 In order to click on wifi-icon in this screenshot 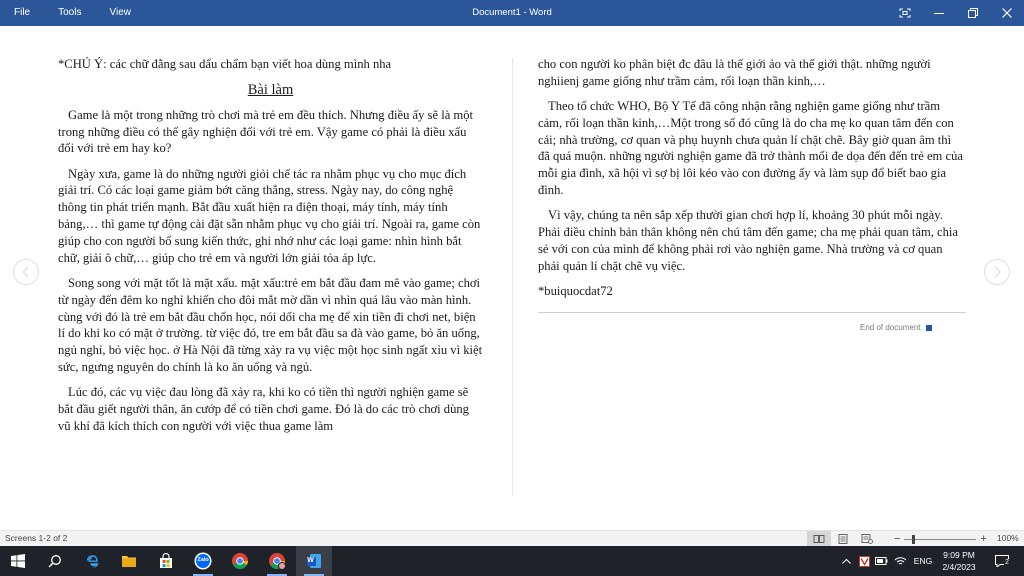, I will do `click(900, 561)`.